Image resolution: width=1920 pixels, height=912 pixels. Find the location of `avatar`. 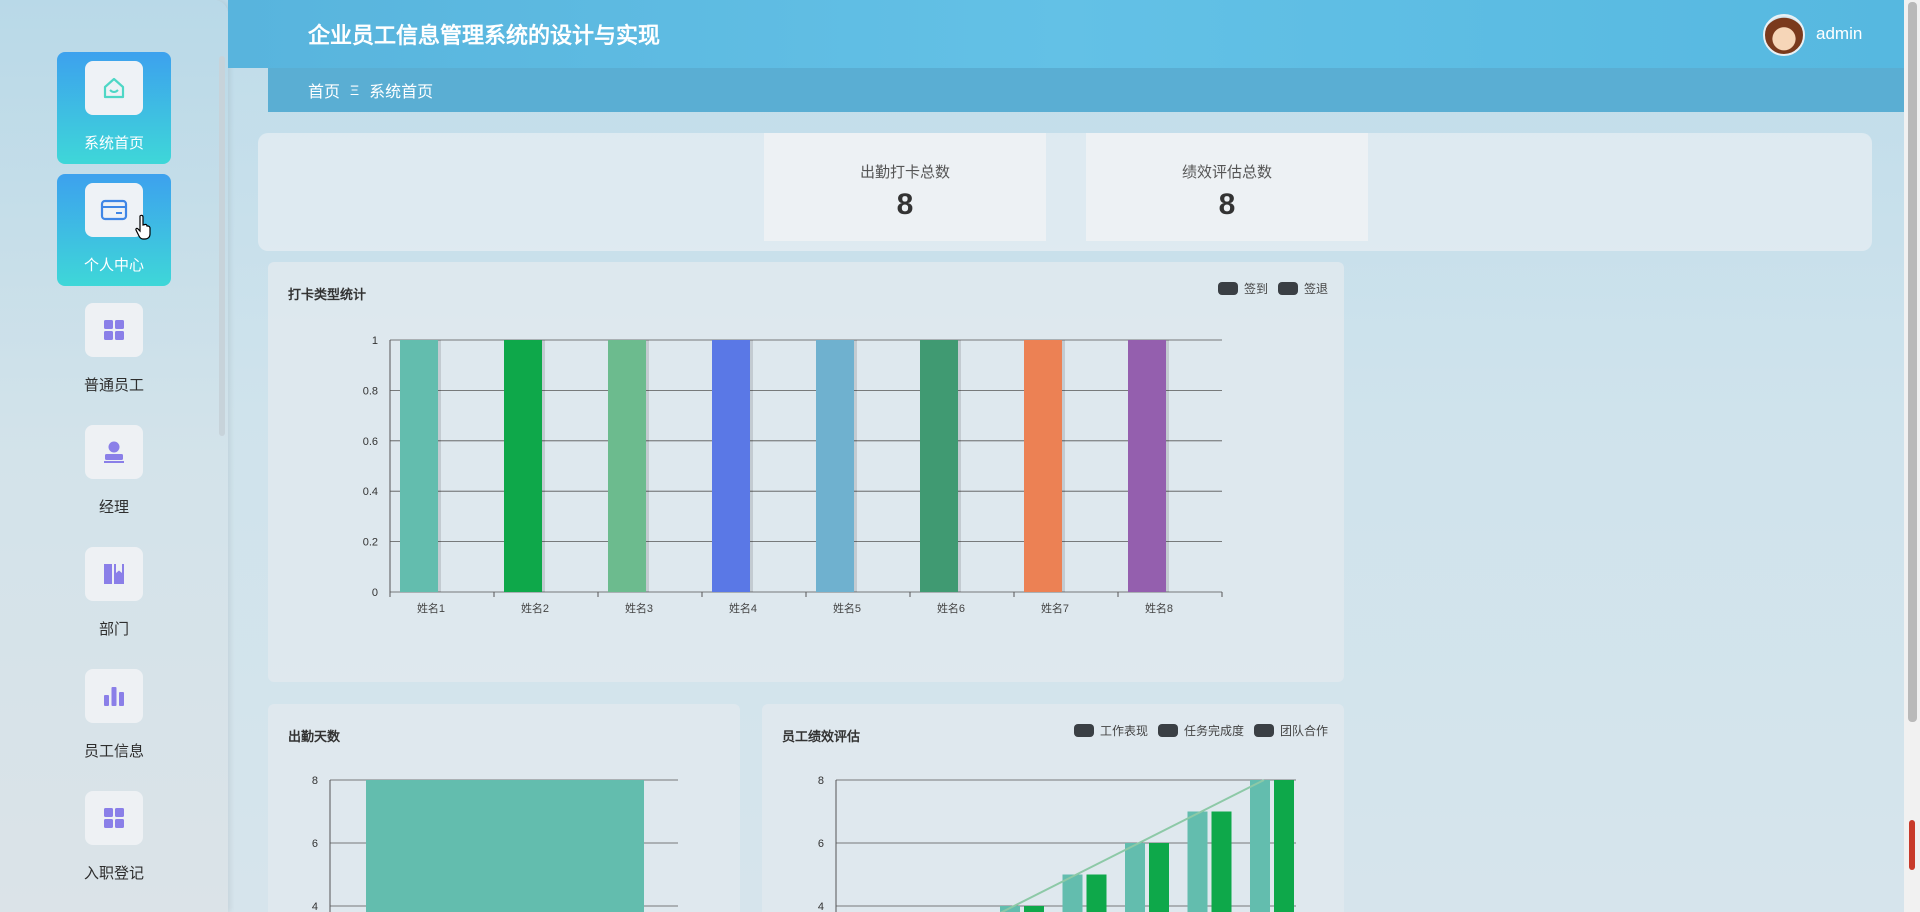

avatar is located at coordinates (1784, 35).